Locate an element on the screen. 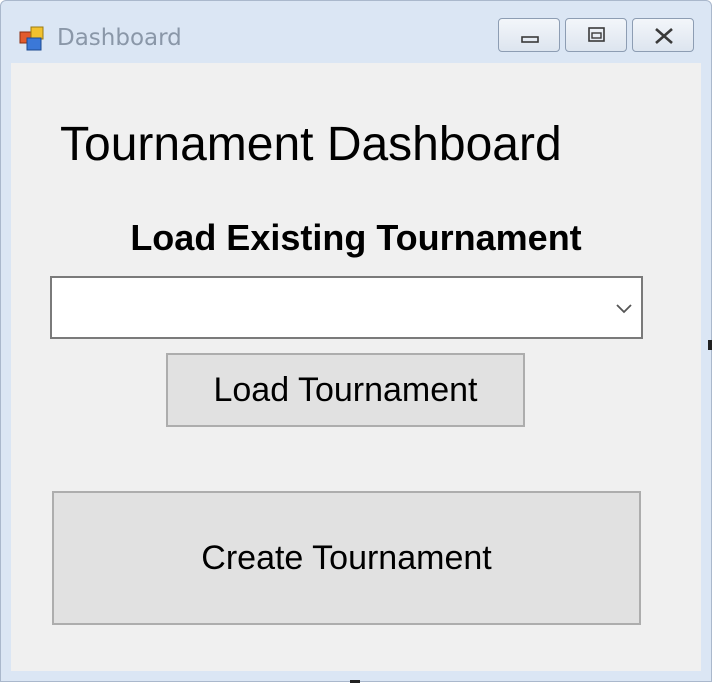  tournament-select is located at coordinates (346, 307).